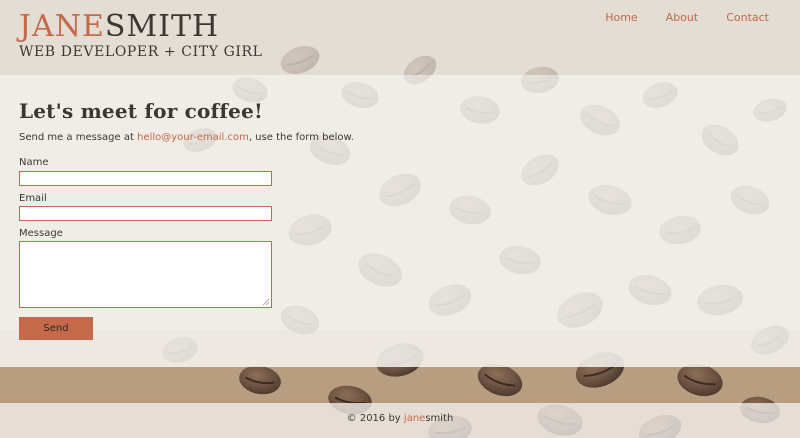 This screenshot has width=800, height=438. I want to click on name-field, so click(145, 178).